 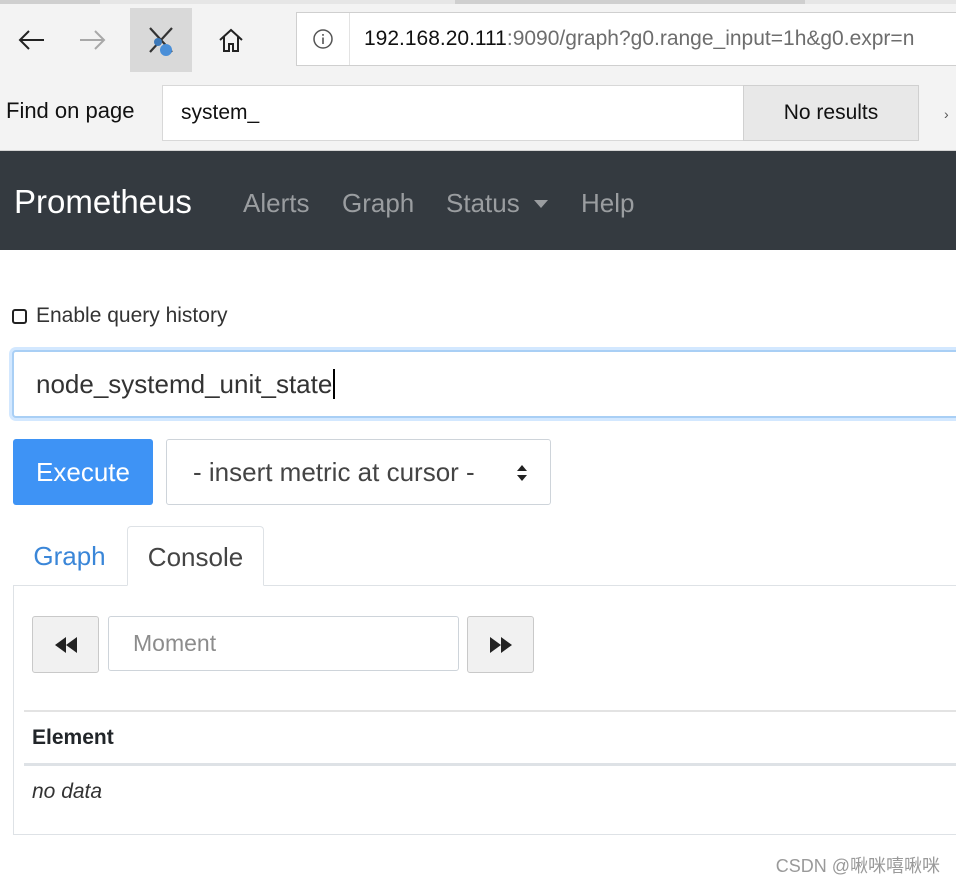 What do you see at coordinates (195, 556) in the screenshot?
I see `tab-console: Console` at bounding box center [195, 556].